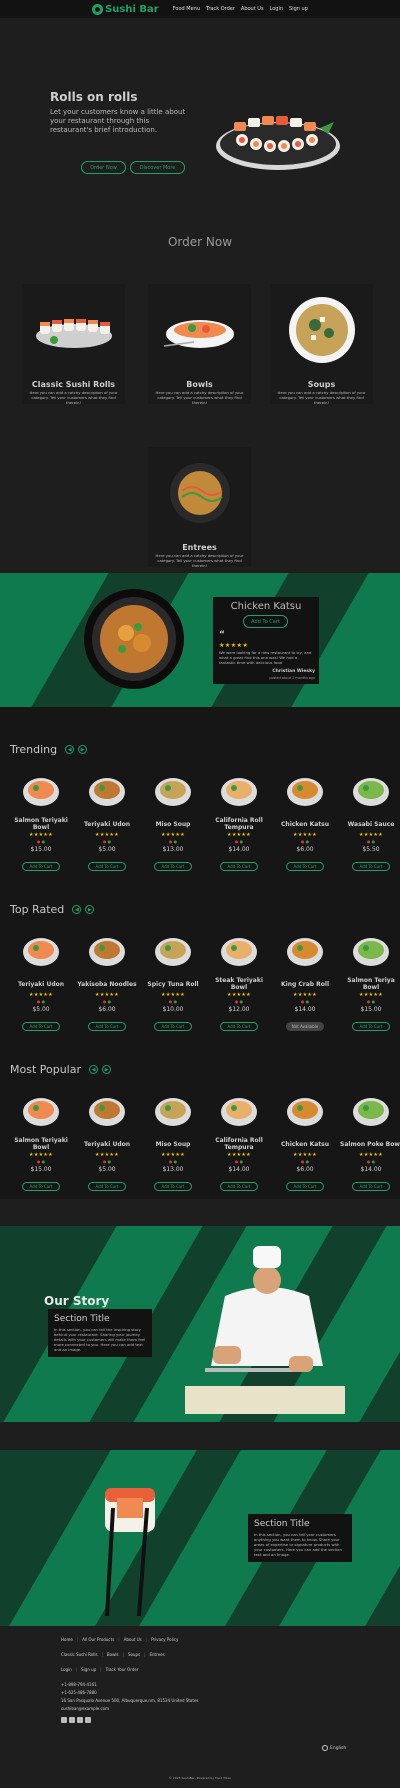 This screenshot has width=400, height=1788. I want to click on facebook-icon, so click(64, 1720).